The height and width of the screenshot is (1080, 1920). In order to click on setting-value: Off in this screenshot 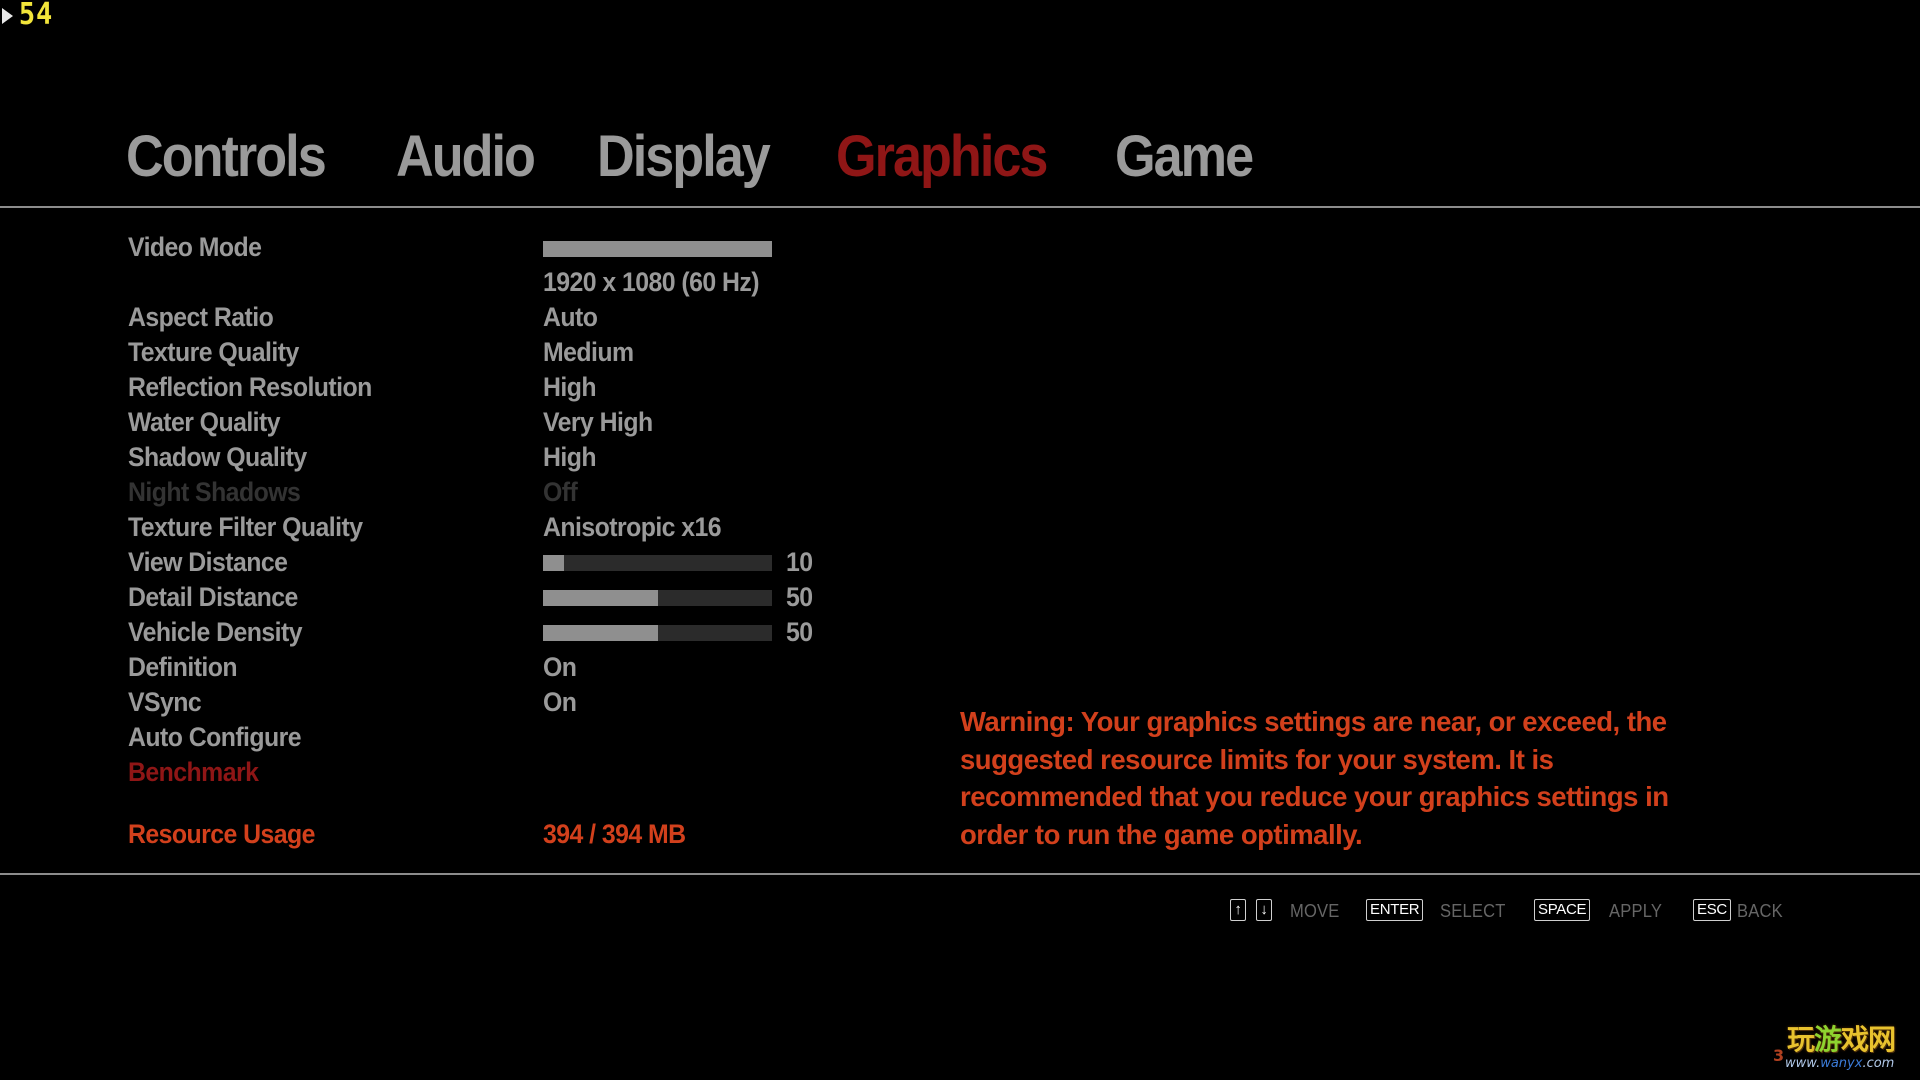, I will do `click(560, 492)`.